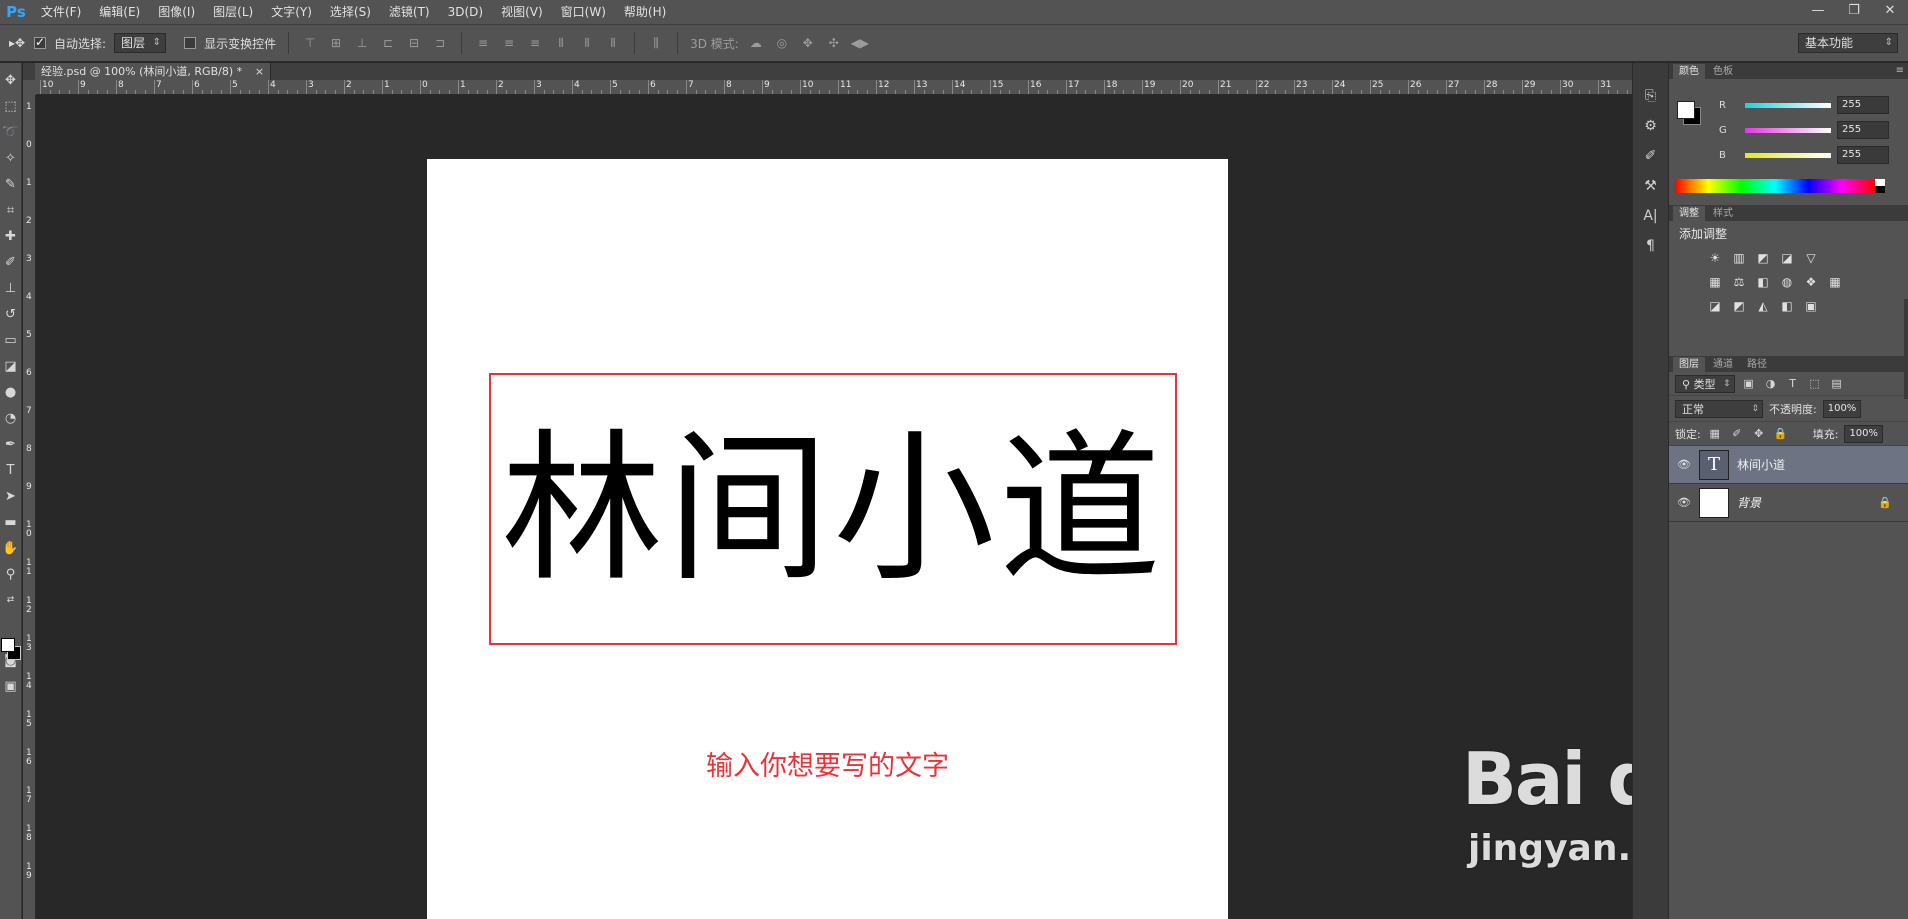 This screenshot has width=1908, height=919. I want to click on text-layer-content: 林间小道, so click(833, 510).